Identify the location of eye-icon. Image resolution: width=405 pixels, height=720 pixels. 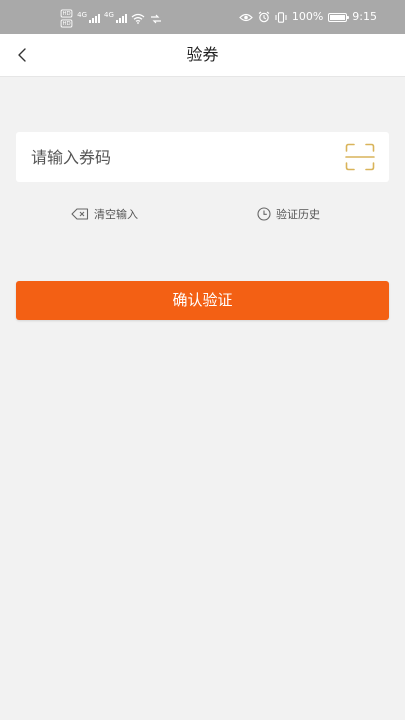
(245, 17).